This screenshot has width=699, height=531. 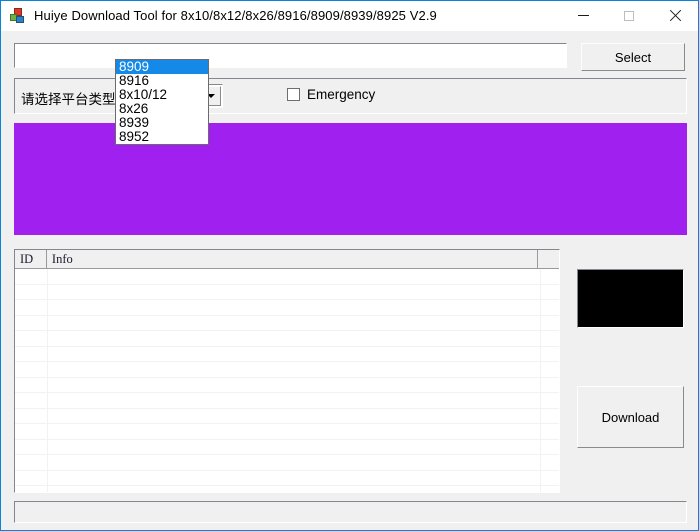 I want to click on maximize-icon, so click(x=629, y=15).